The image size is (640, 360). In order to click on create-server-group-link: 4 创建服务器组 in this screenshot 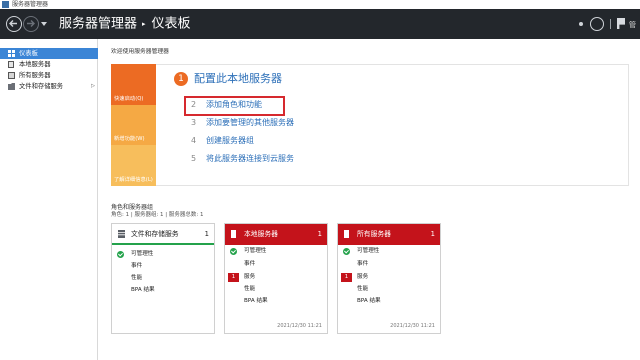, I will do `click(291, 141)`.